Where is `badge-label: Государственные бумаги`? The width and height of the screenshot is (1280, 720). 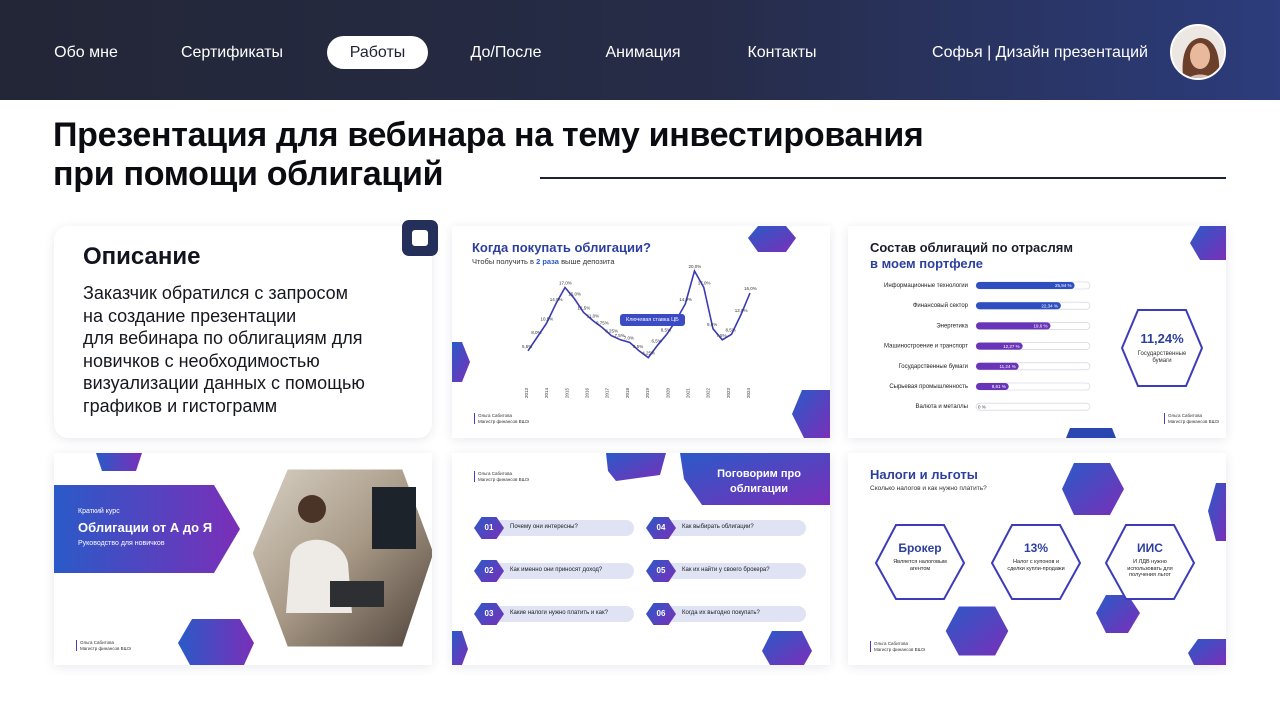 badge-label: Государственные бумаги is located at coordinates (1162, 358).